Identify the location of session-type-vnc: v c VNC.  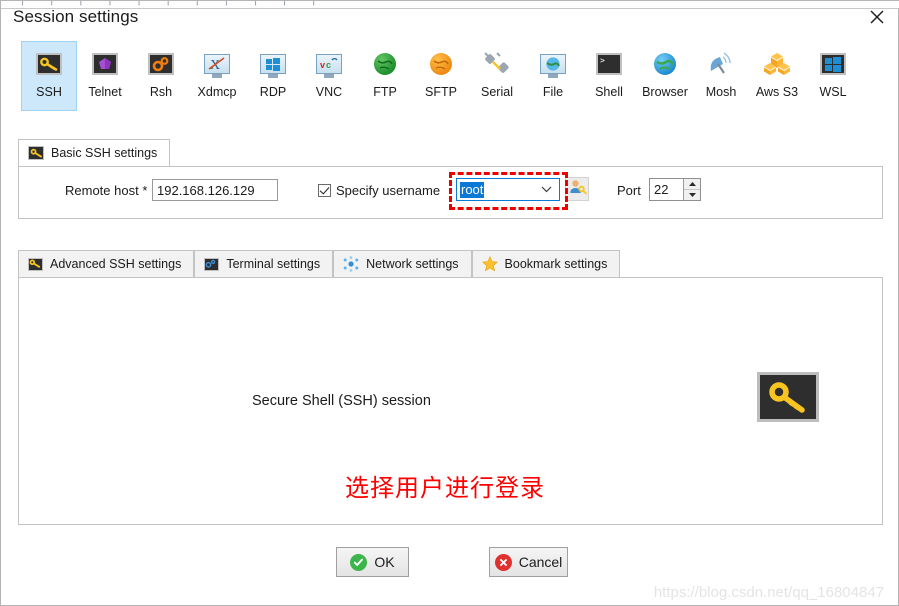
(329, 76).